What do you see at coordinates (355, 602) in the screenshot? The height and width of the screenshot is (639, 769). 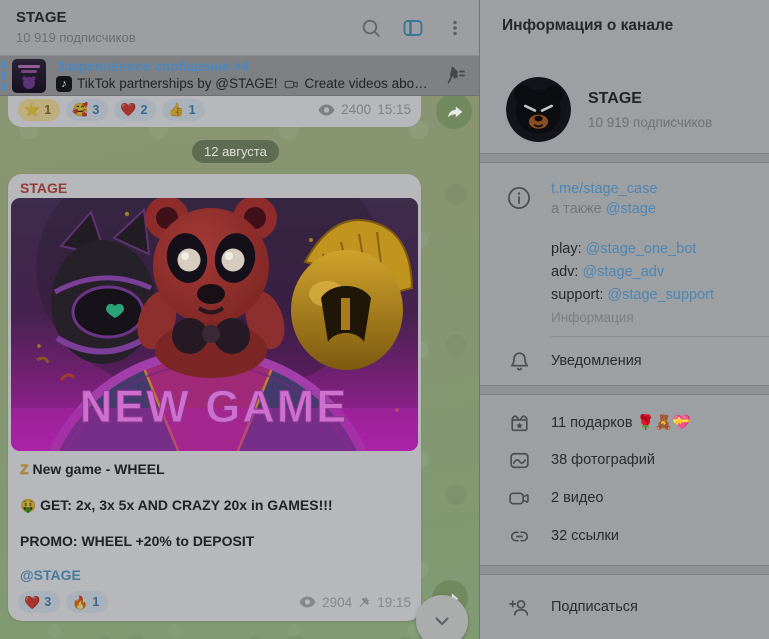 I see `post-meta: 2904 19:15` at bounding box center [355, 602].